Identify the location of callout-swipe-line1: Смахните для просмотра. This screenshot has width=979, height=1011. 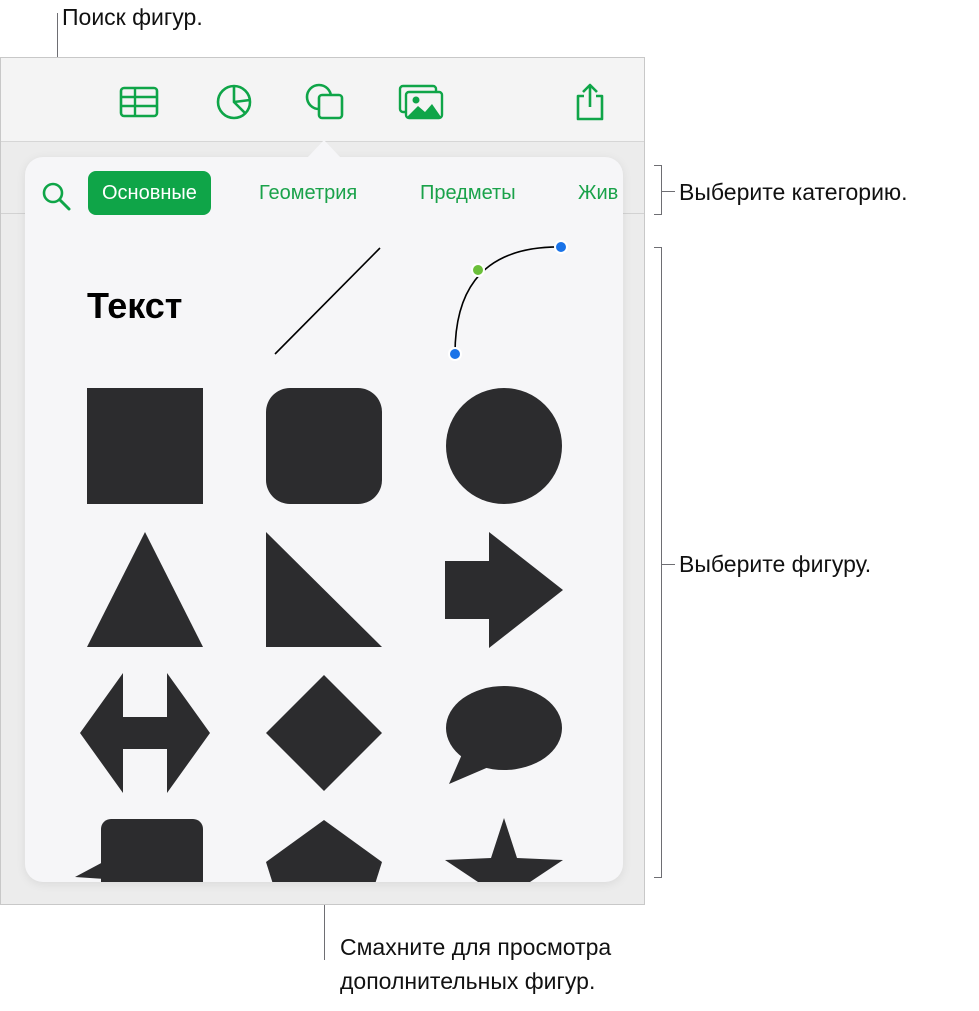
(476, 947).